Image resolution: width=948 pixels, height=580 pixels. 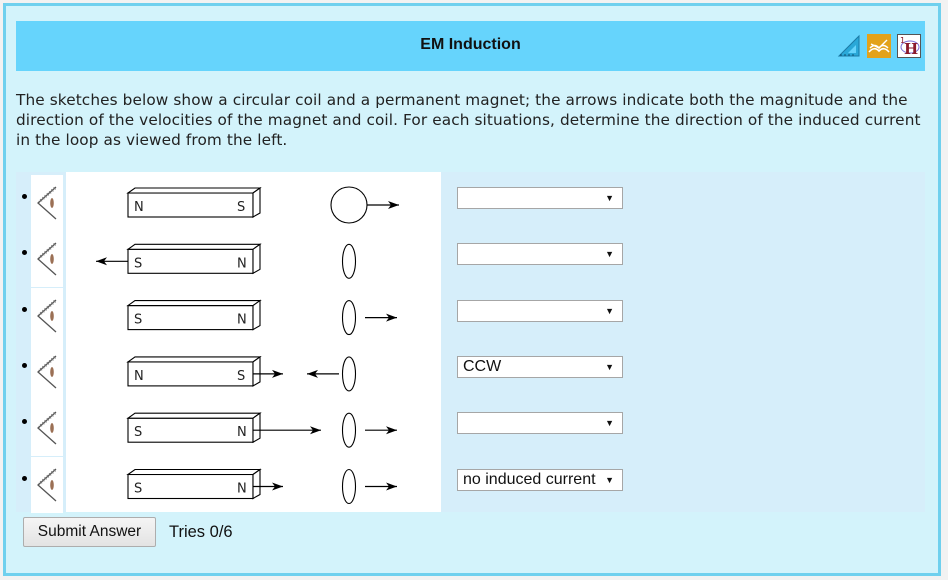 I want to click on selected-value: CCW, so click(x=482, y=366).